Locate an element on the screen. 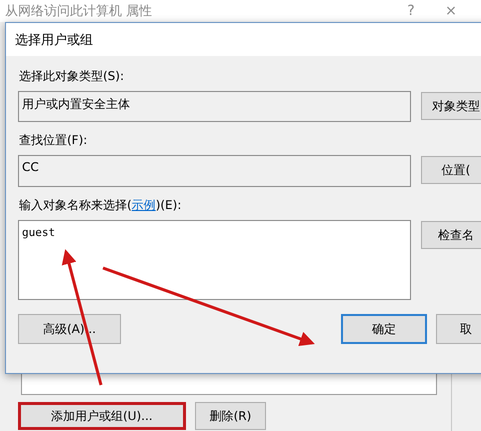 This screenshot has width=481, height=431. window-title: 从网络访问此计算机 属性 is located at coordinates (79, 11).